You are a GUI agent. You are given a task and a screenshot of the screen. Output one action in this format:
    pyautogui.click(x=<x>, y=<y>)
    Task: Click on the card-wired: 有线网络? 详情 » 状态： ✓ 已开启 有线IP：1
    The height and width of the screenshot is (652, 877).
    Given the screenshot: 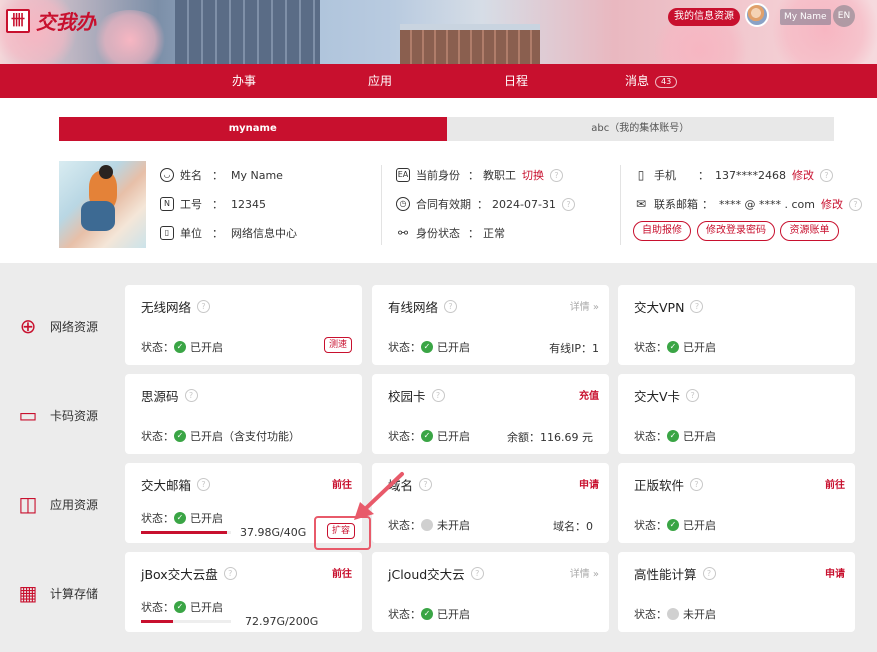 What is the action you would take?
    pyautogui.click(x=490, y=325)
    